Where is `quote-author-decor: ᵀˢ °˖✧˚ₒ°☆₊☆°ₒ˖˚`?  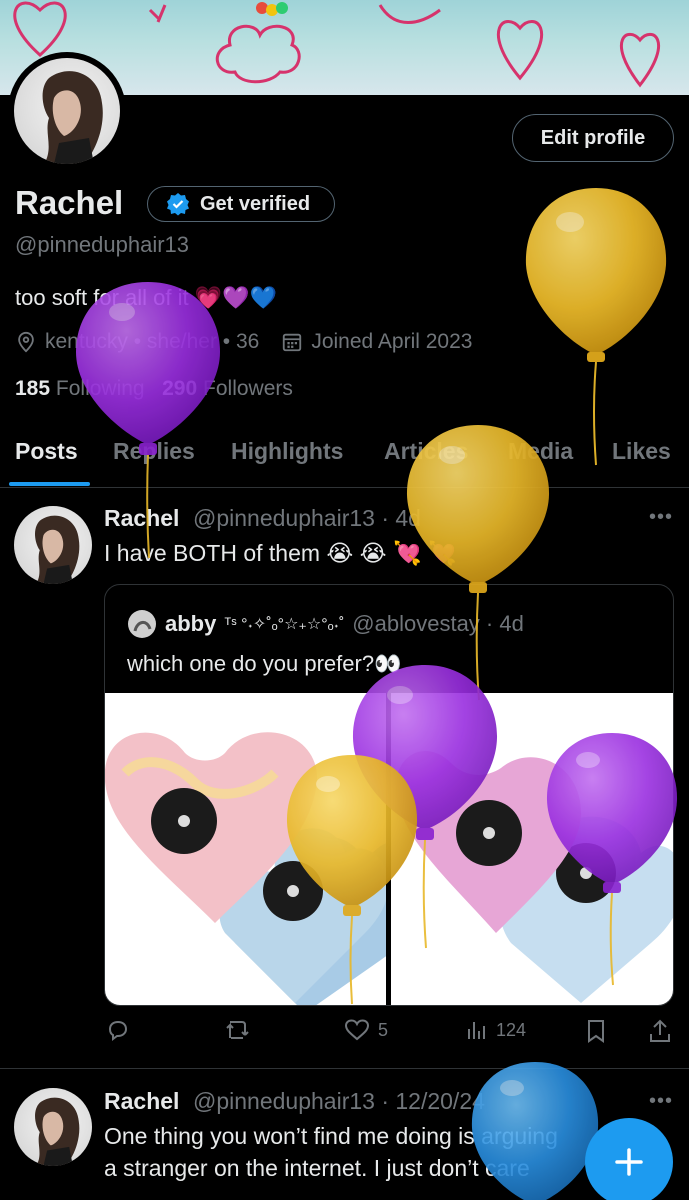
quote-author-decor: ᵀˢ °˖✧˚ₒ°☆₊☆°ₒ˖˚ is located at coordinates (284, 624).